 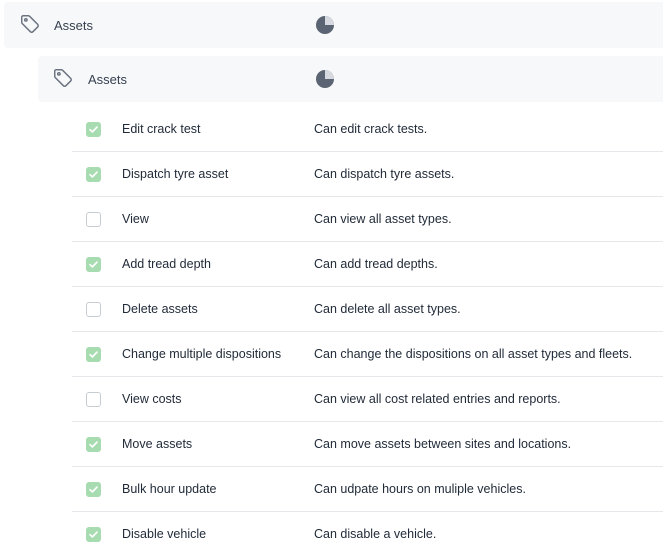 I want to click on permission-row: Disable vehicle Can disable a vehicle., so click(x=367, y=531).